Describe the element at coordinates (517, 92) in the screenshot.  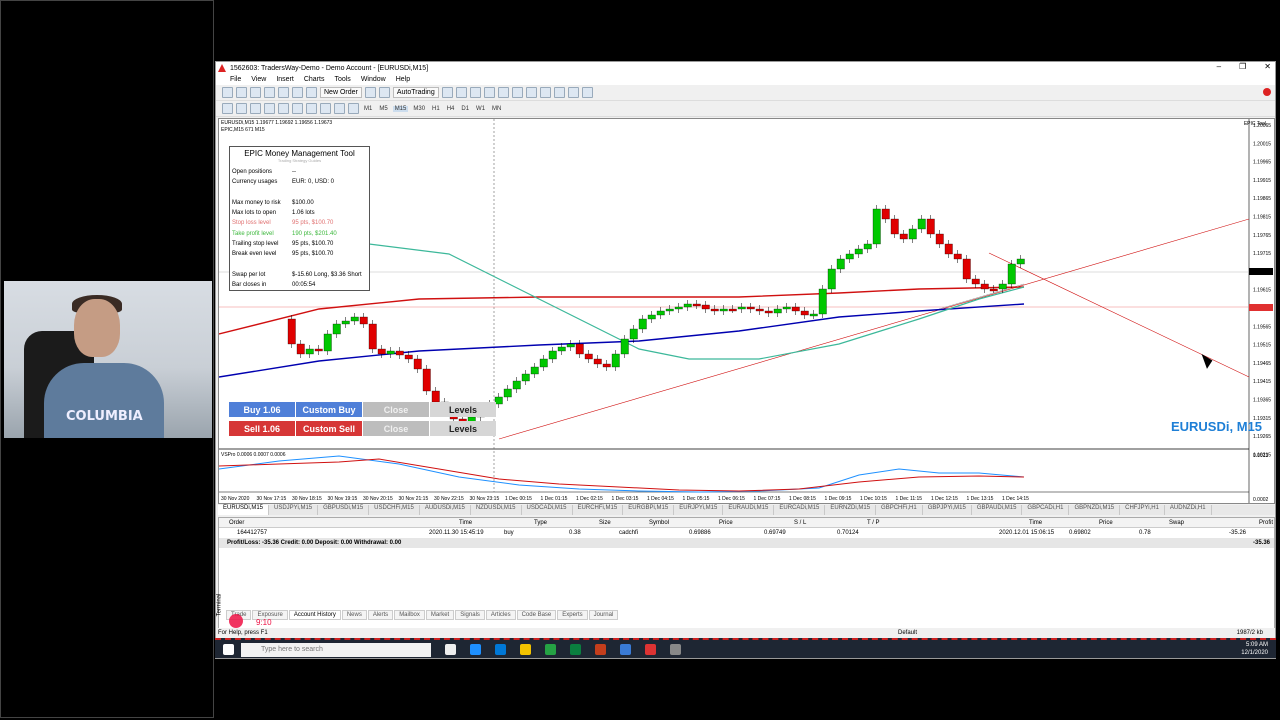
I see `tile-icon` at that location.